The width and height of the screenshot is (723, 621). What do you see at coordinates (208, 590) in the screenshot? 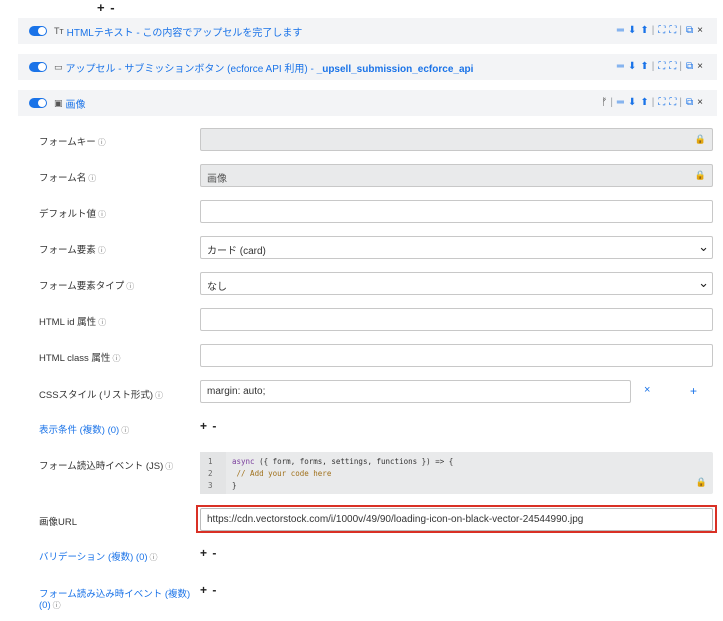
I see `on-form-load-events-controls: + -` at bounding box center [208, 590].